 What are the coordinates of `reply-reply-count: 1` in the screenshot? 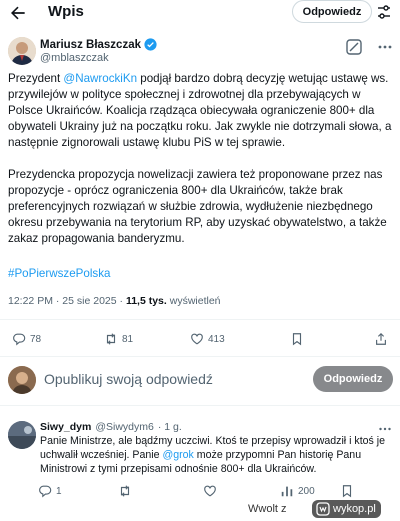 It's located at (59, 491).